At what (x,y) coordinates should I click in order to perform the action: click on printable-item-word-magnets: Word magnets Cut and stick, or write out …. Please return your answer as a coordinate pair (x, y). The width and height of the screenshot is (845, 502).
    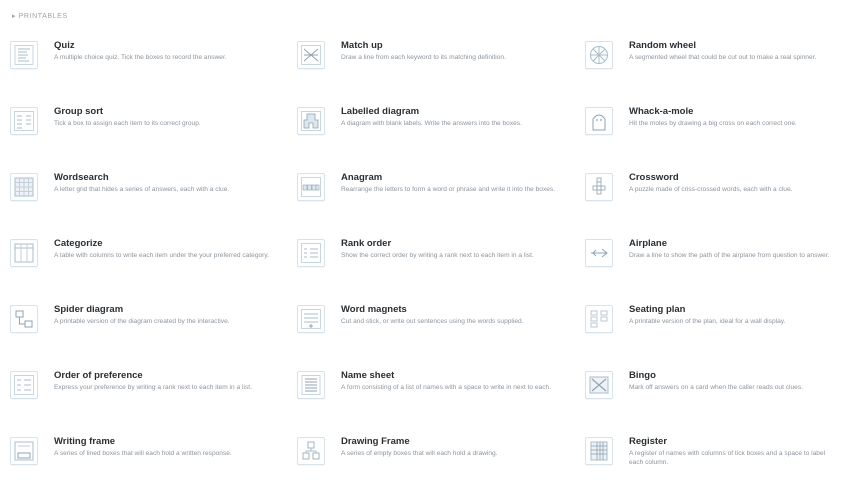
    Looking at the image, I should click on (441, 337).